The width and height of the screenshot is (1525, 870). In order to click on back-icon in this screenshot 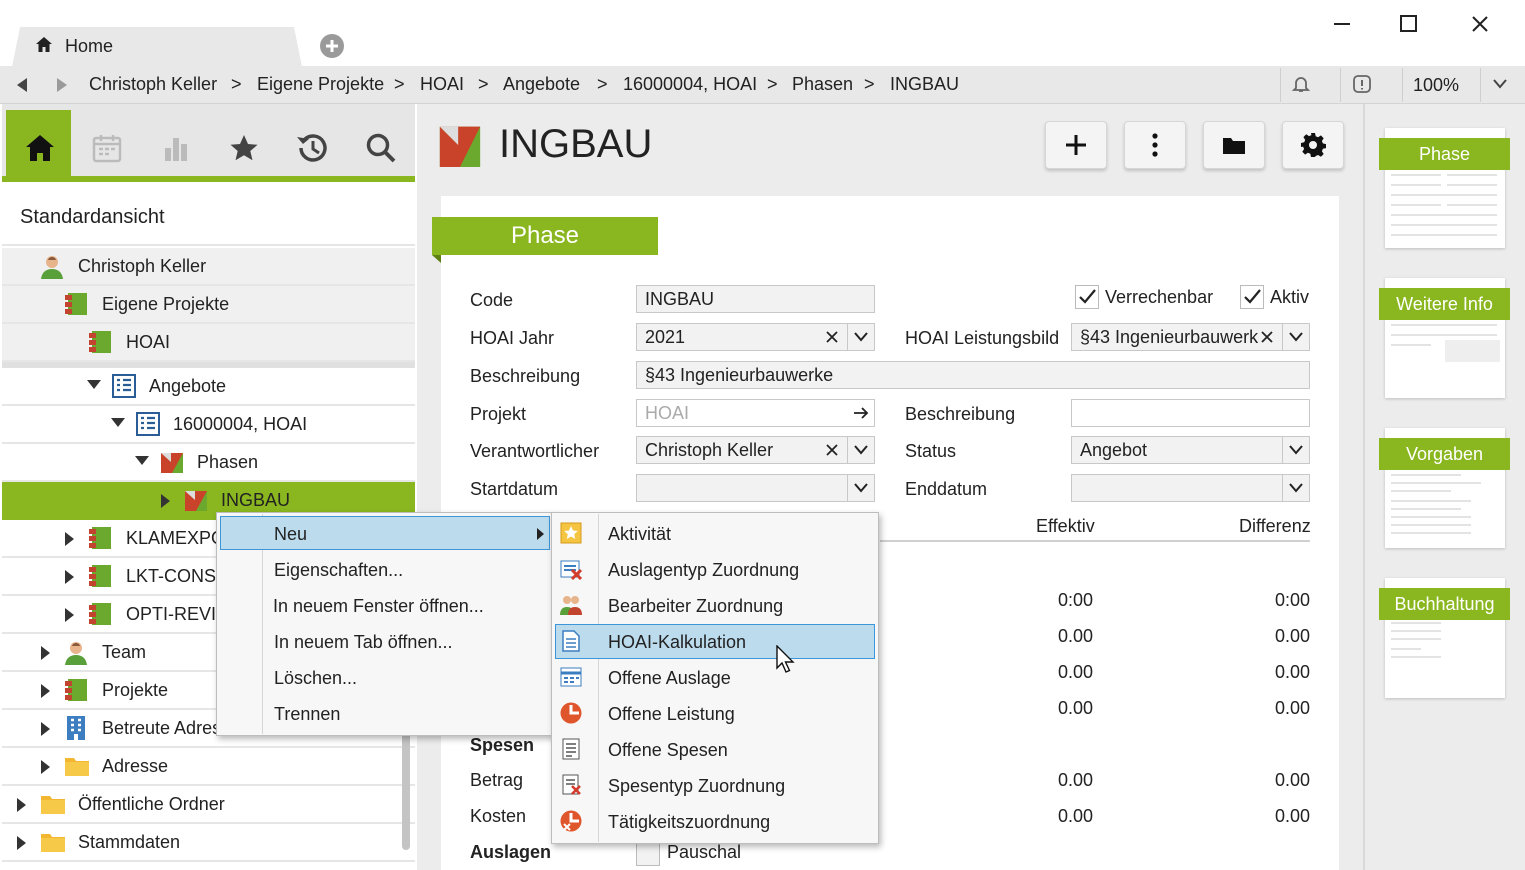, I will do `click(22, 85)`.